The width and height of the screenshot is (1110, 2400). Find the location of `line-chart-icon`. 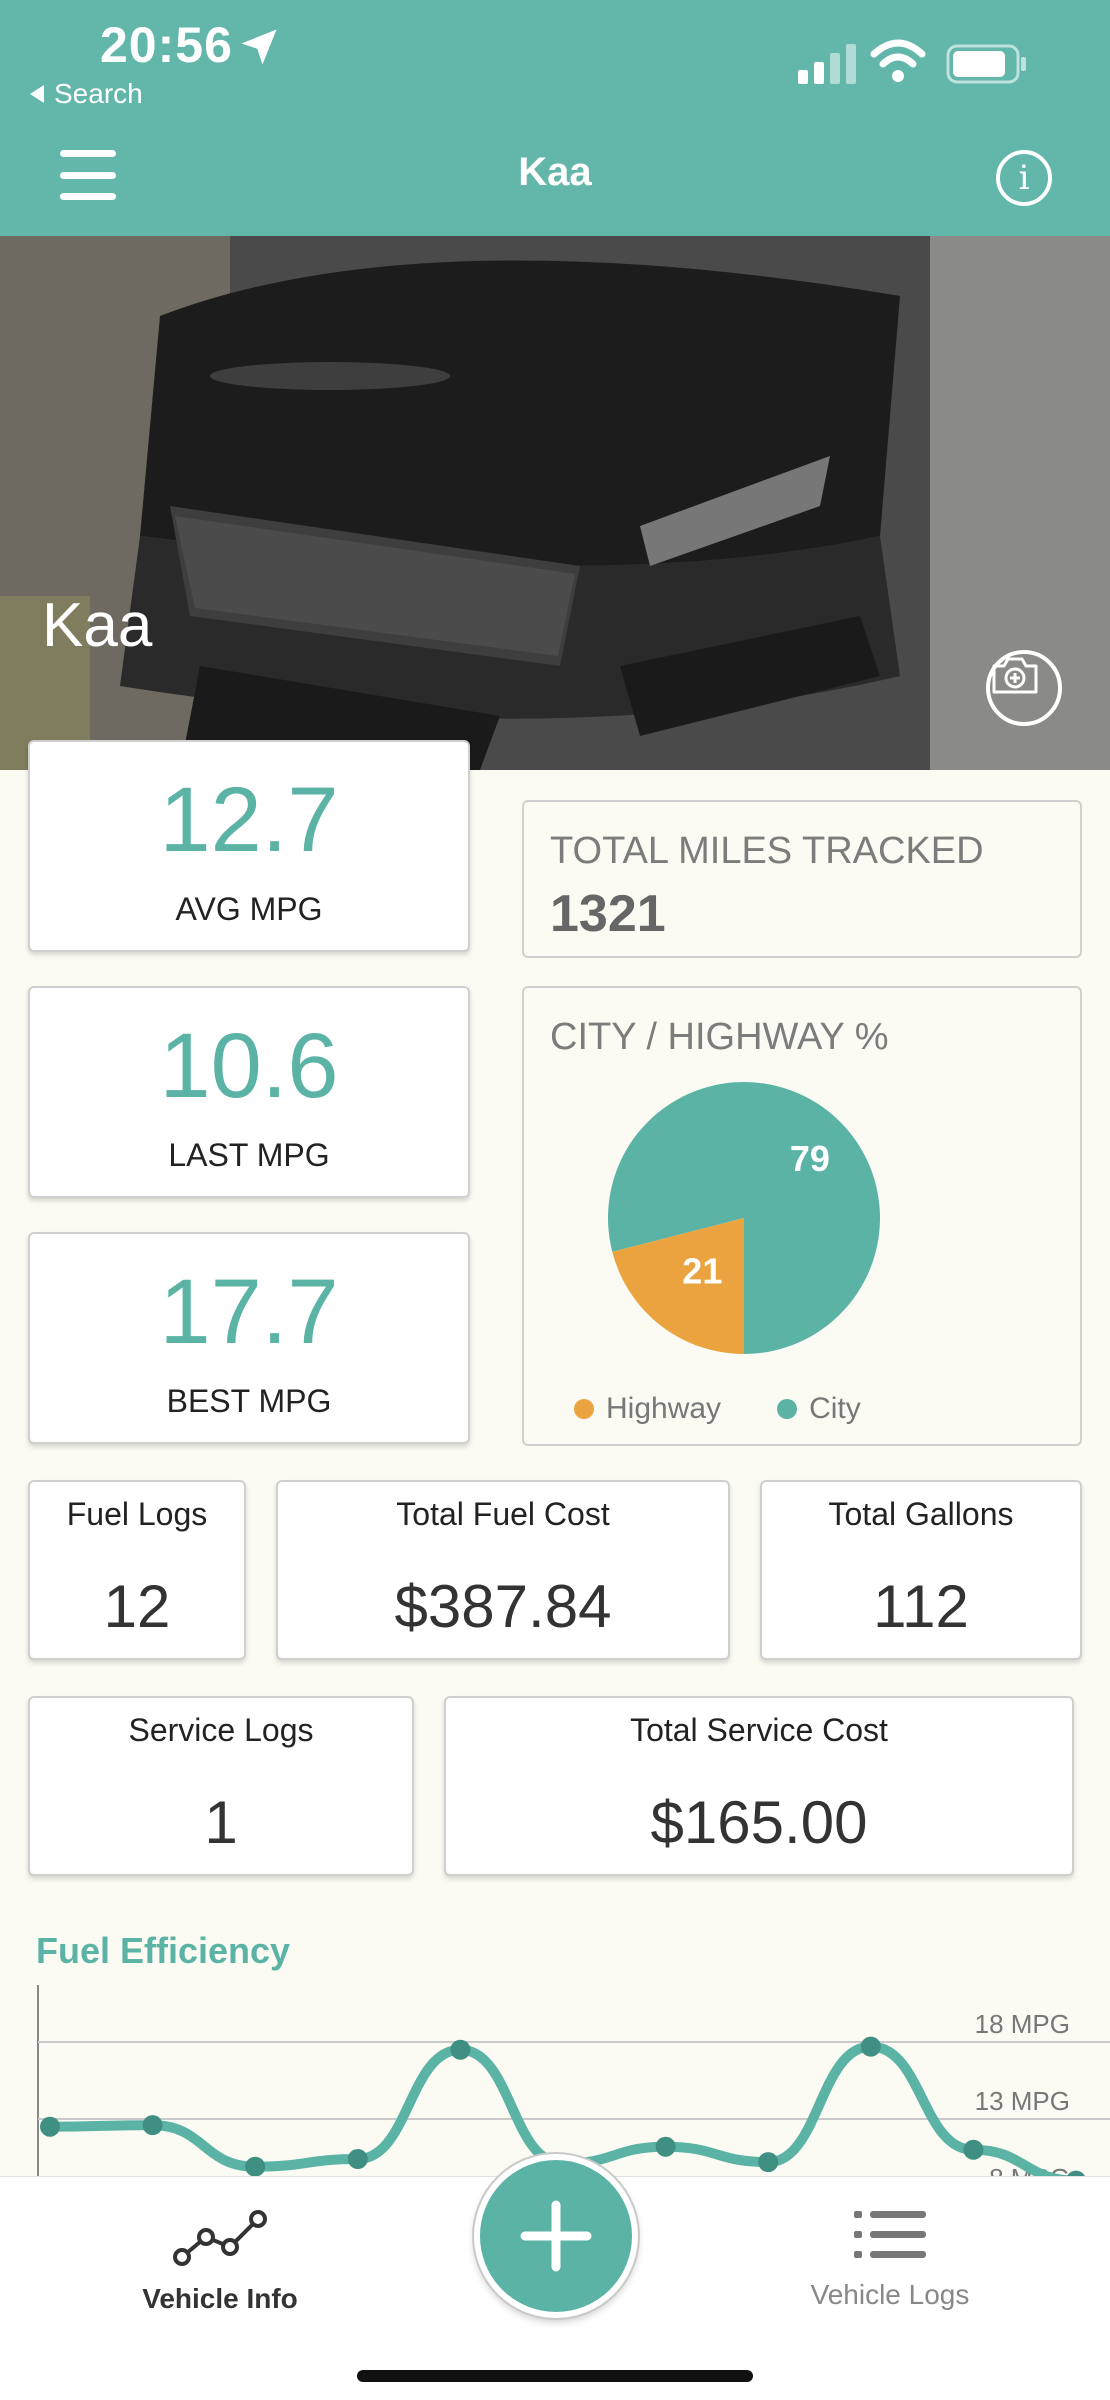

line-chart-icon is located at coordinates (220, 2238).